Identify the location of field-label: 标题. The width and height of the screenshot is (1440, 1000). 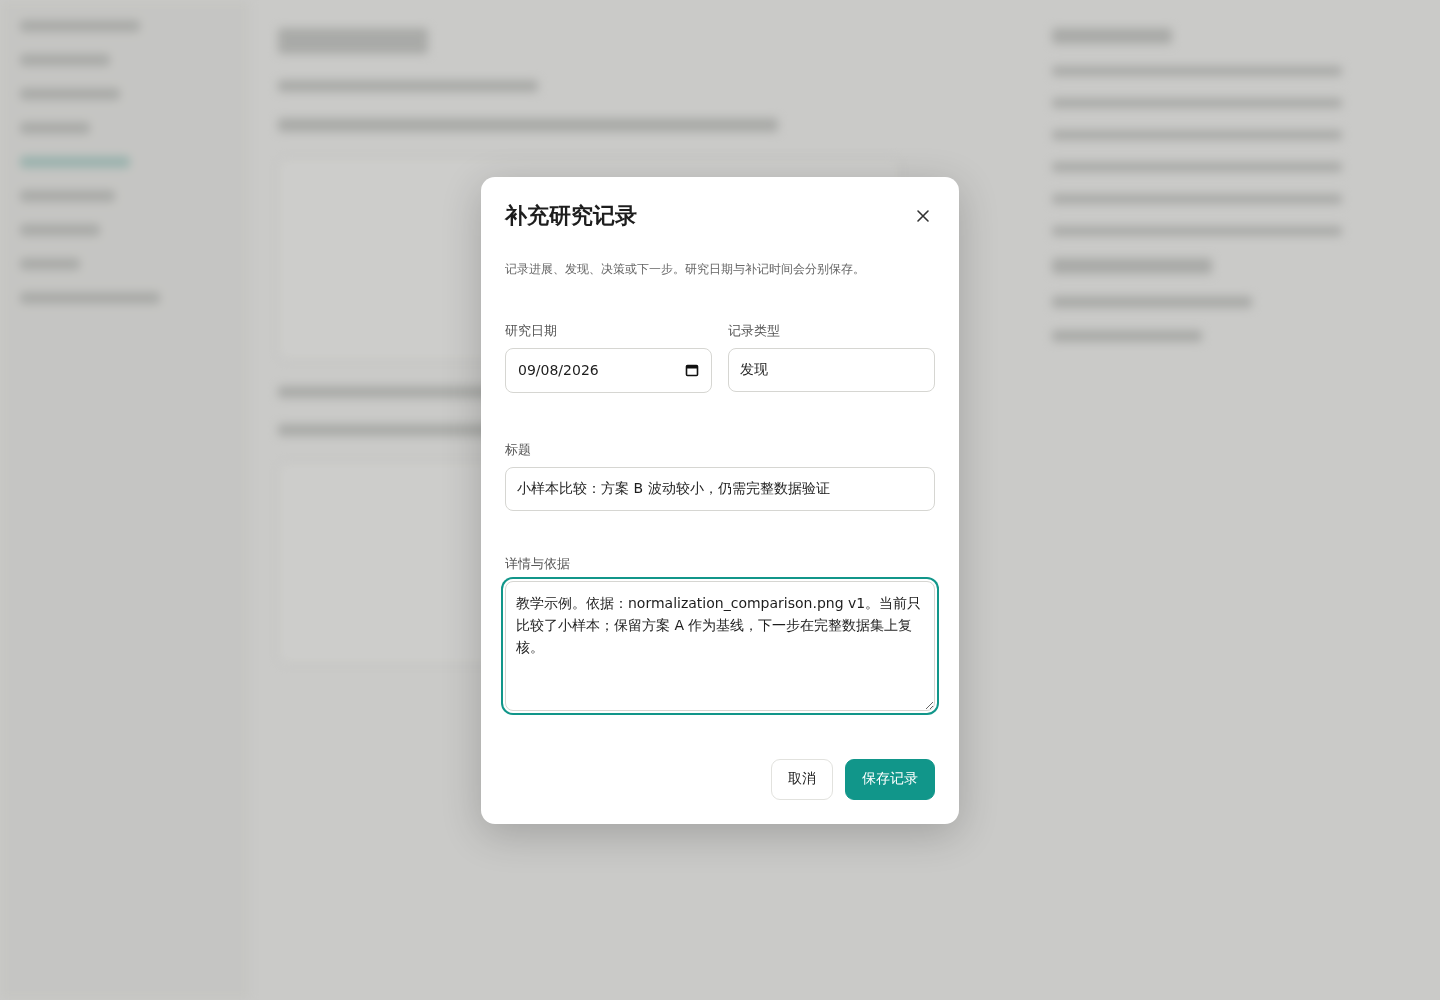
(518, 449).